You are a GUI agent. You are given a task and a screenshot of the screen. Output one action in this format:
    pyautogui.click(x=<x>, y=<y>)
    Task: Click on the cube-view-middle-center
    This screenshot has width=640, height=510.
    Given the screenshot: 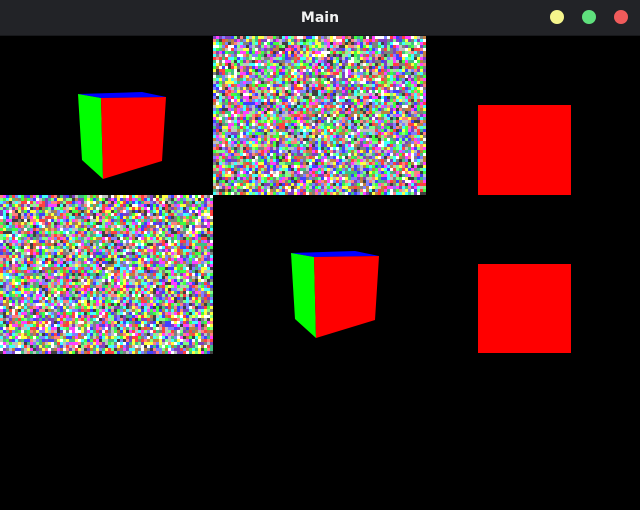 What is the action you would take?
    pyautogui.click(x=319, y=274)
    